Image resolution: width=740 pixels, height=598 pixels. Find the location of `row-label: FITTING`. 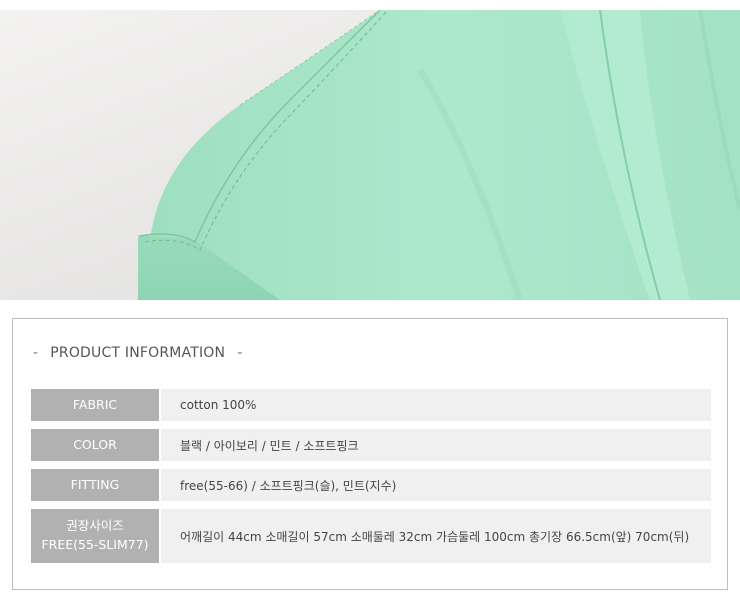

row-label: FITTING is located at coordinates (95, 485).